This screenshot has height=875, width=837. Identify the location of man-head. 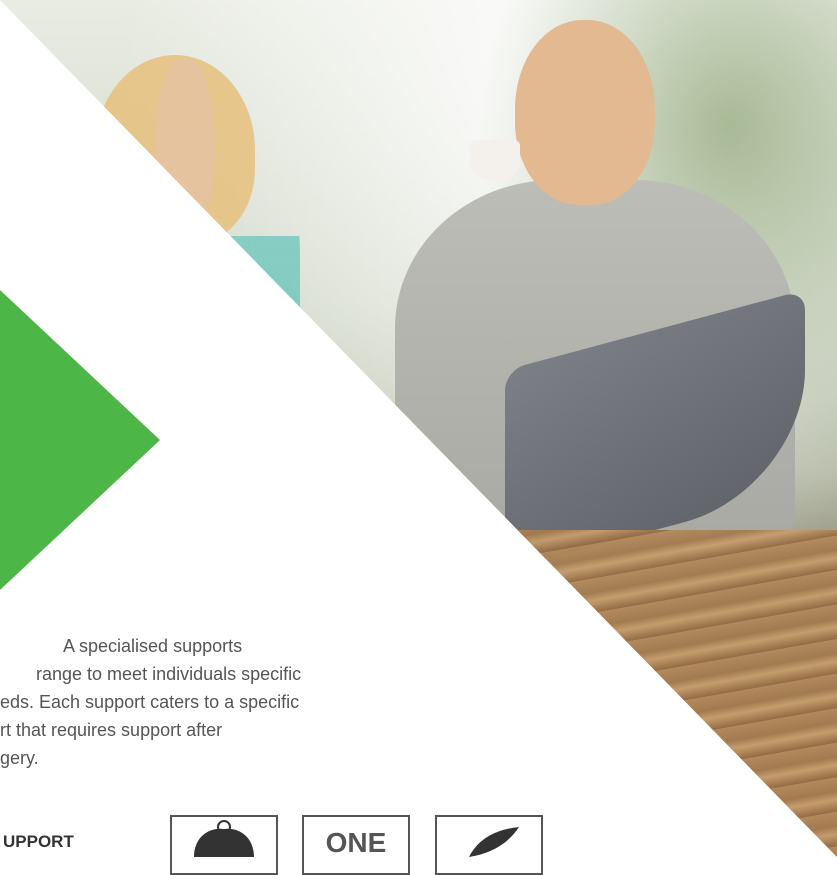
(585, 112).